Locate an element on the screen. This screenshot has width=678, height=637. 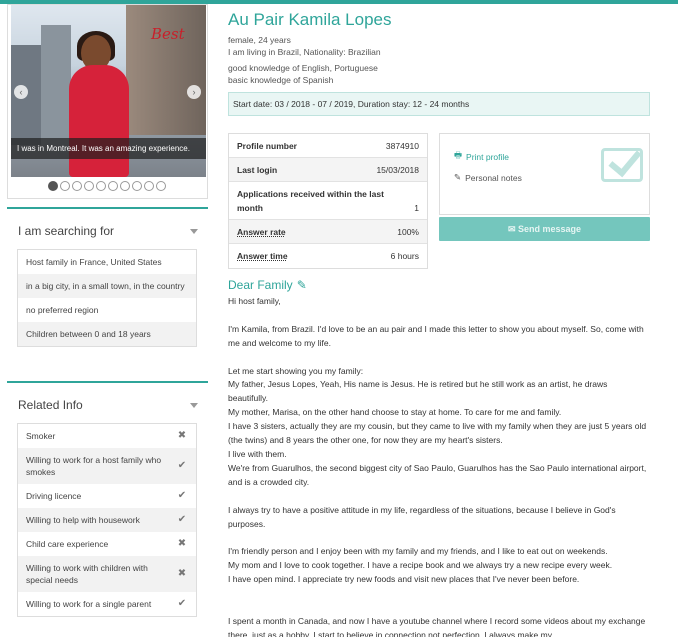
related-row: Child care experience ✖ is located at coordinates (107, 544).